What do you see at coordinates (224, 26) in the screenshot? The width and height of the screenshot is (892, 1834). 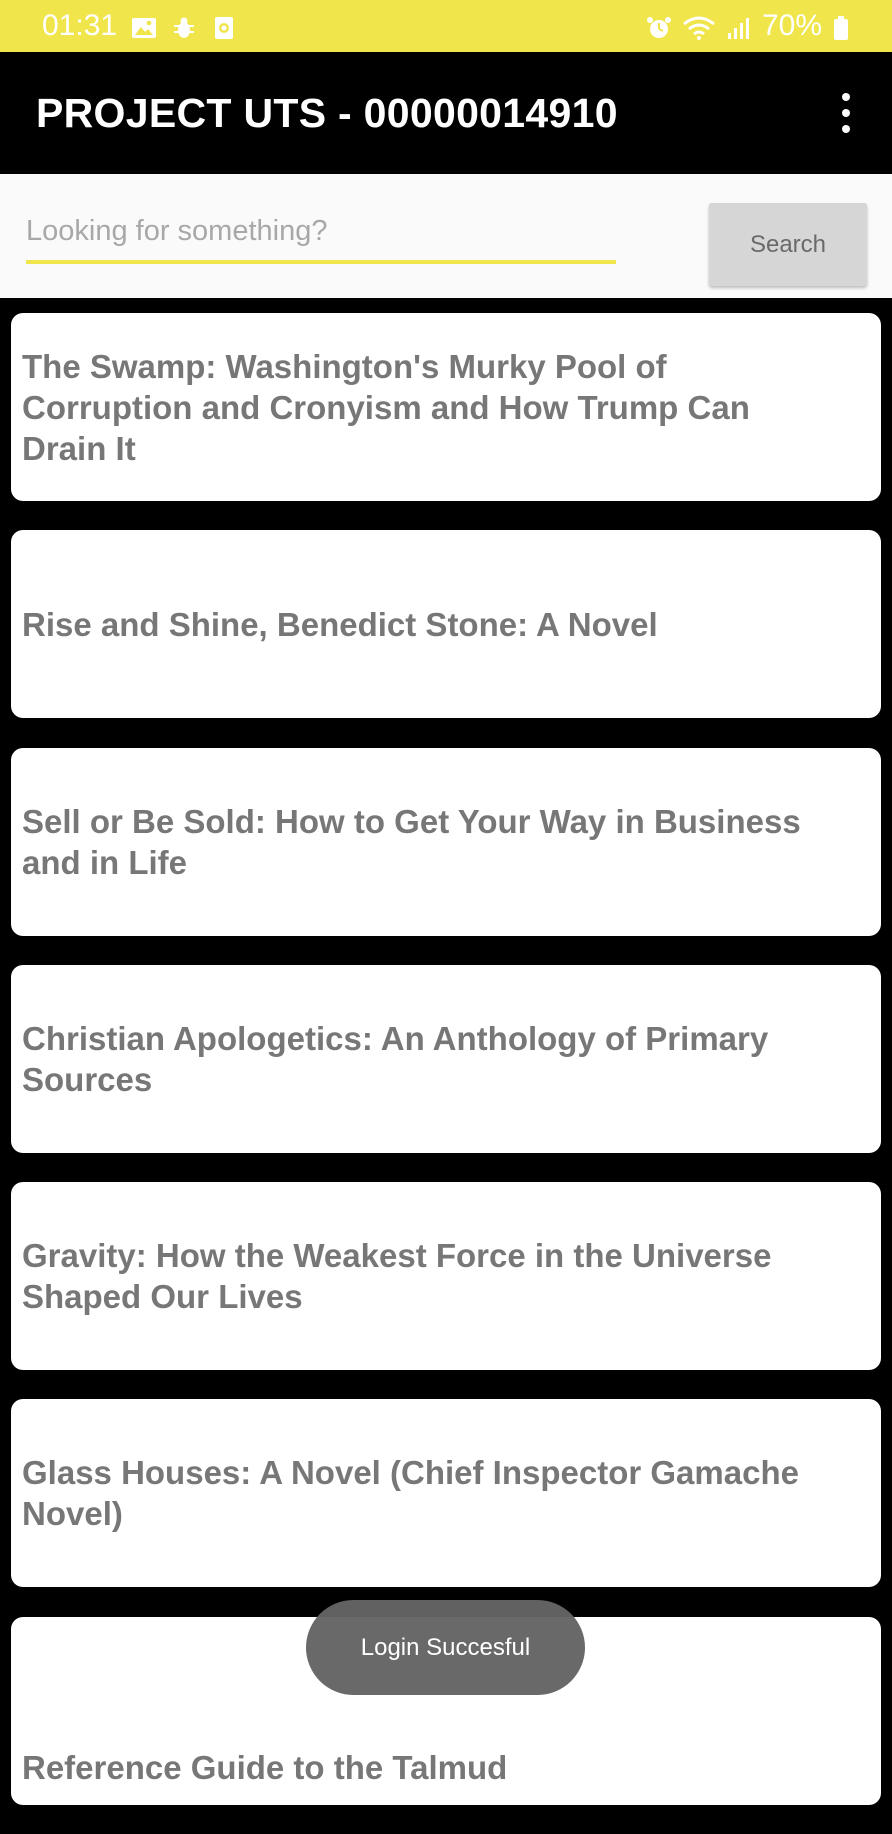 I see `camera-icon` at bounding box center [224, 26].